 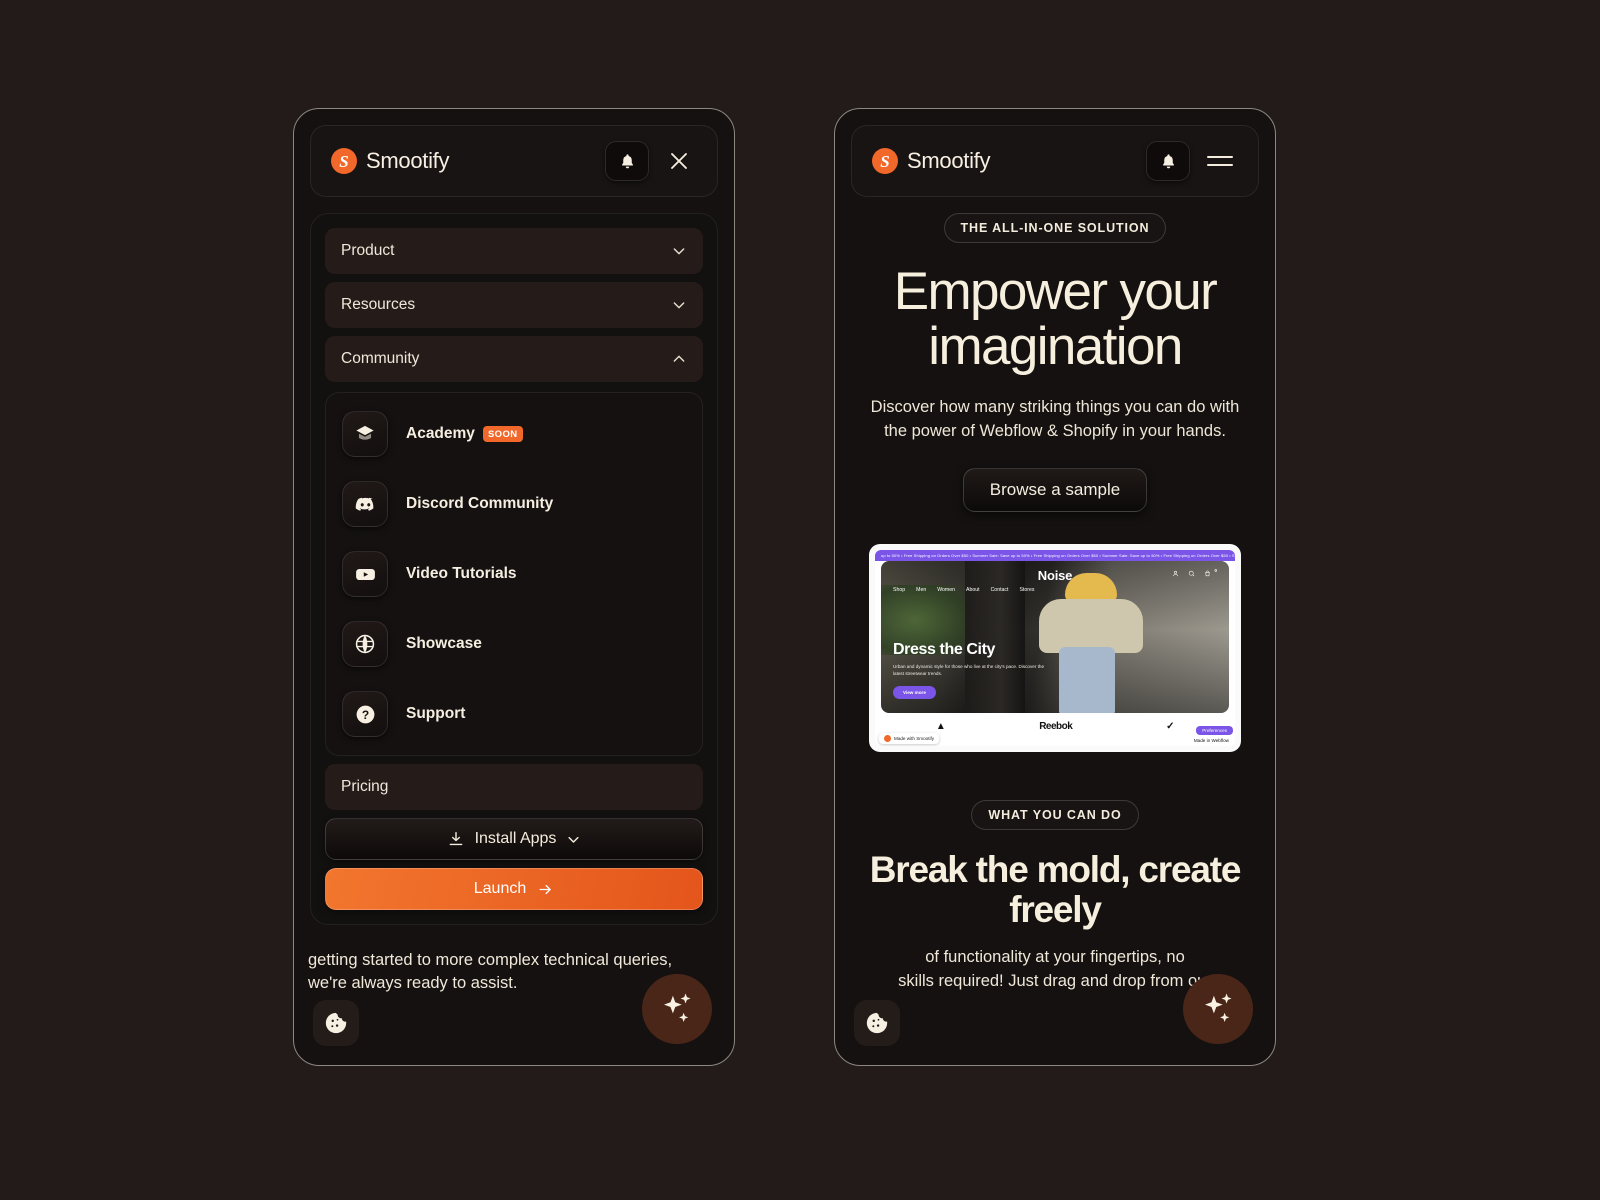 What do you see at coordinates (365, 714) in the screenshot?
I see `question-mark-icon-tile: ?` at bounding box center [365, 714].